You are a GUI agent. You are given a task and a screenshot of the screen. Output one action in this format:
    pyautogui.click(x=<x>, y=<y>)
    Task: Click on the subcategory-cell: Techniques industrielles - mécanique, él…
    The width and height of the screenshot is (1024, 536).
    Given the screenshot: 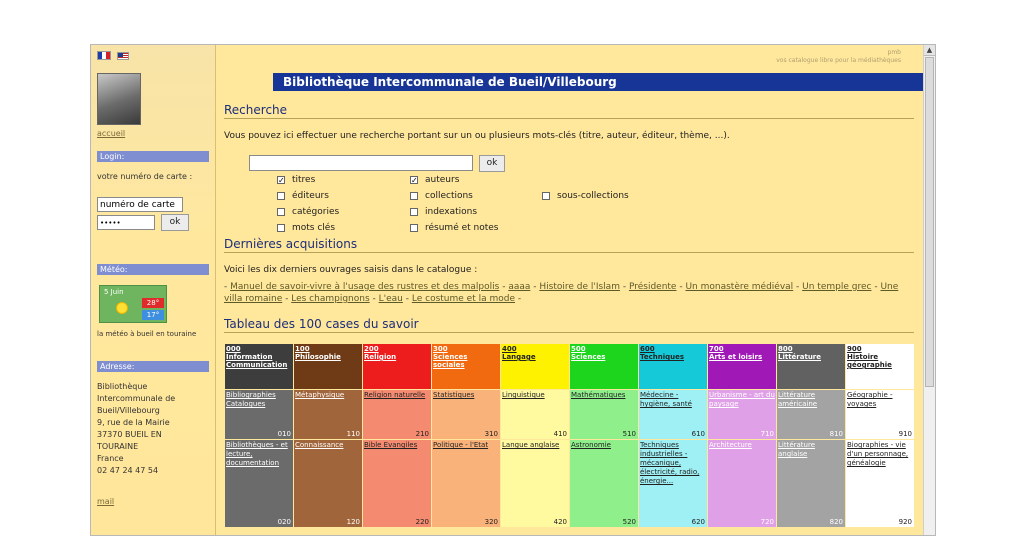 What is the action you would take?
    pyautogui.click(x=673, y=483)
    